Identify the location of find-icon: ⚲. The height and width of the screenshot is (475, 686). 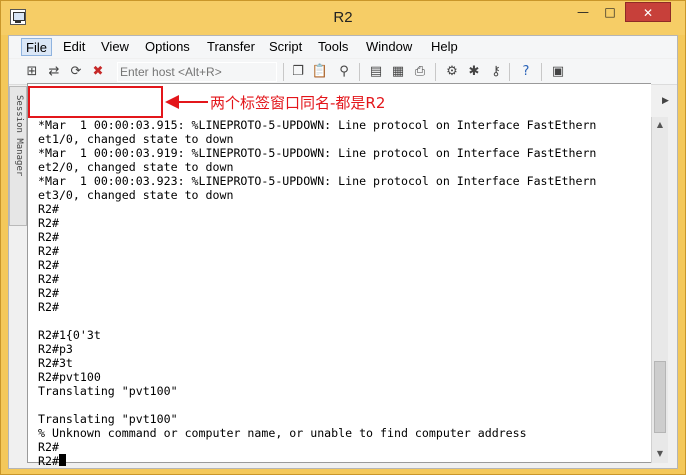
(344, 72).